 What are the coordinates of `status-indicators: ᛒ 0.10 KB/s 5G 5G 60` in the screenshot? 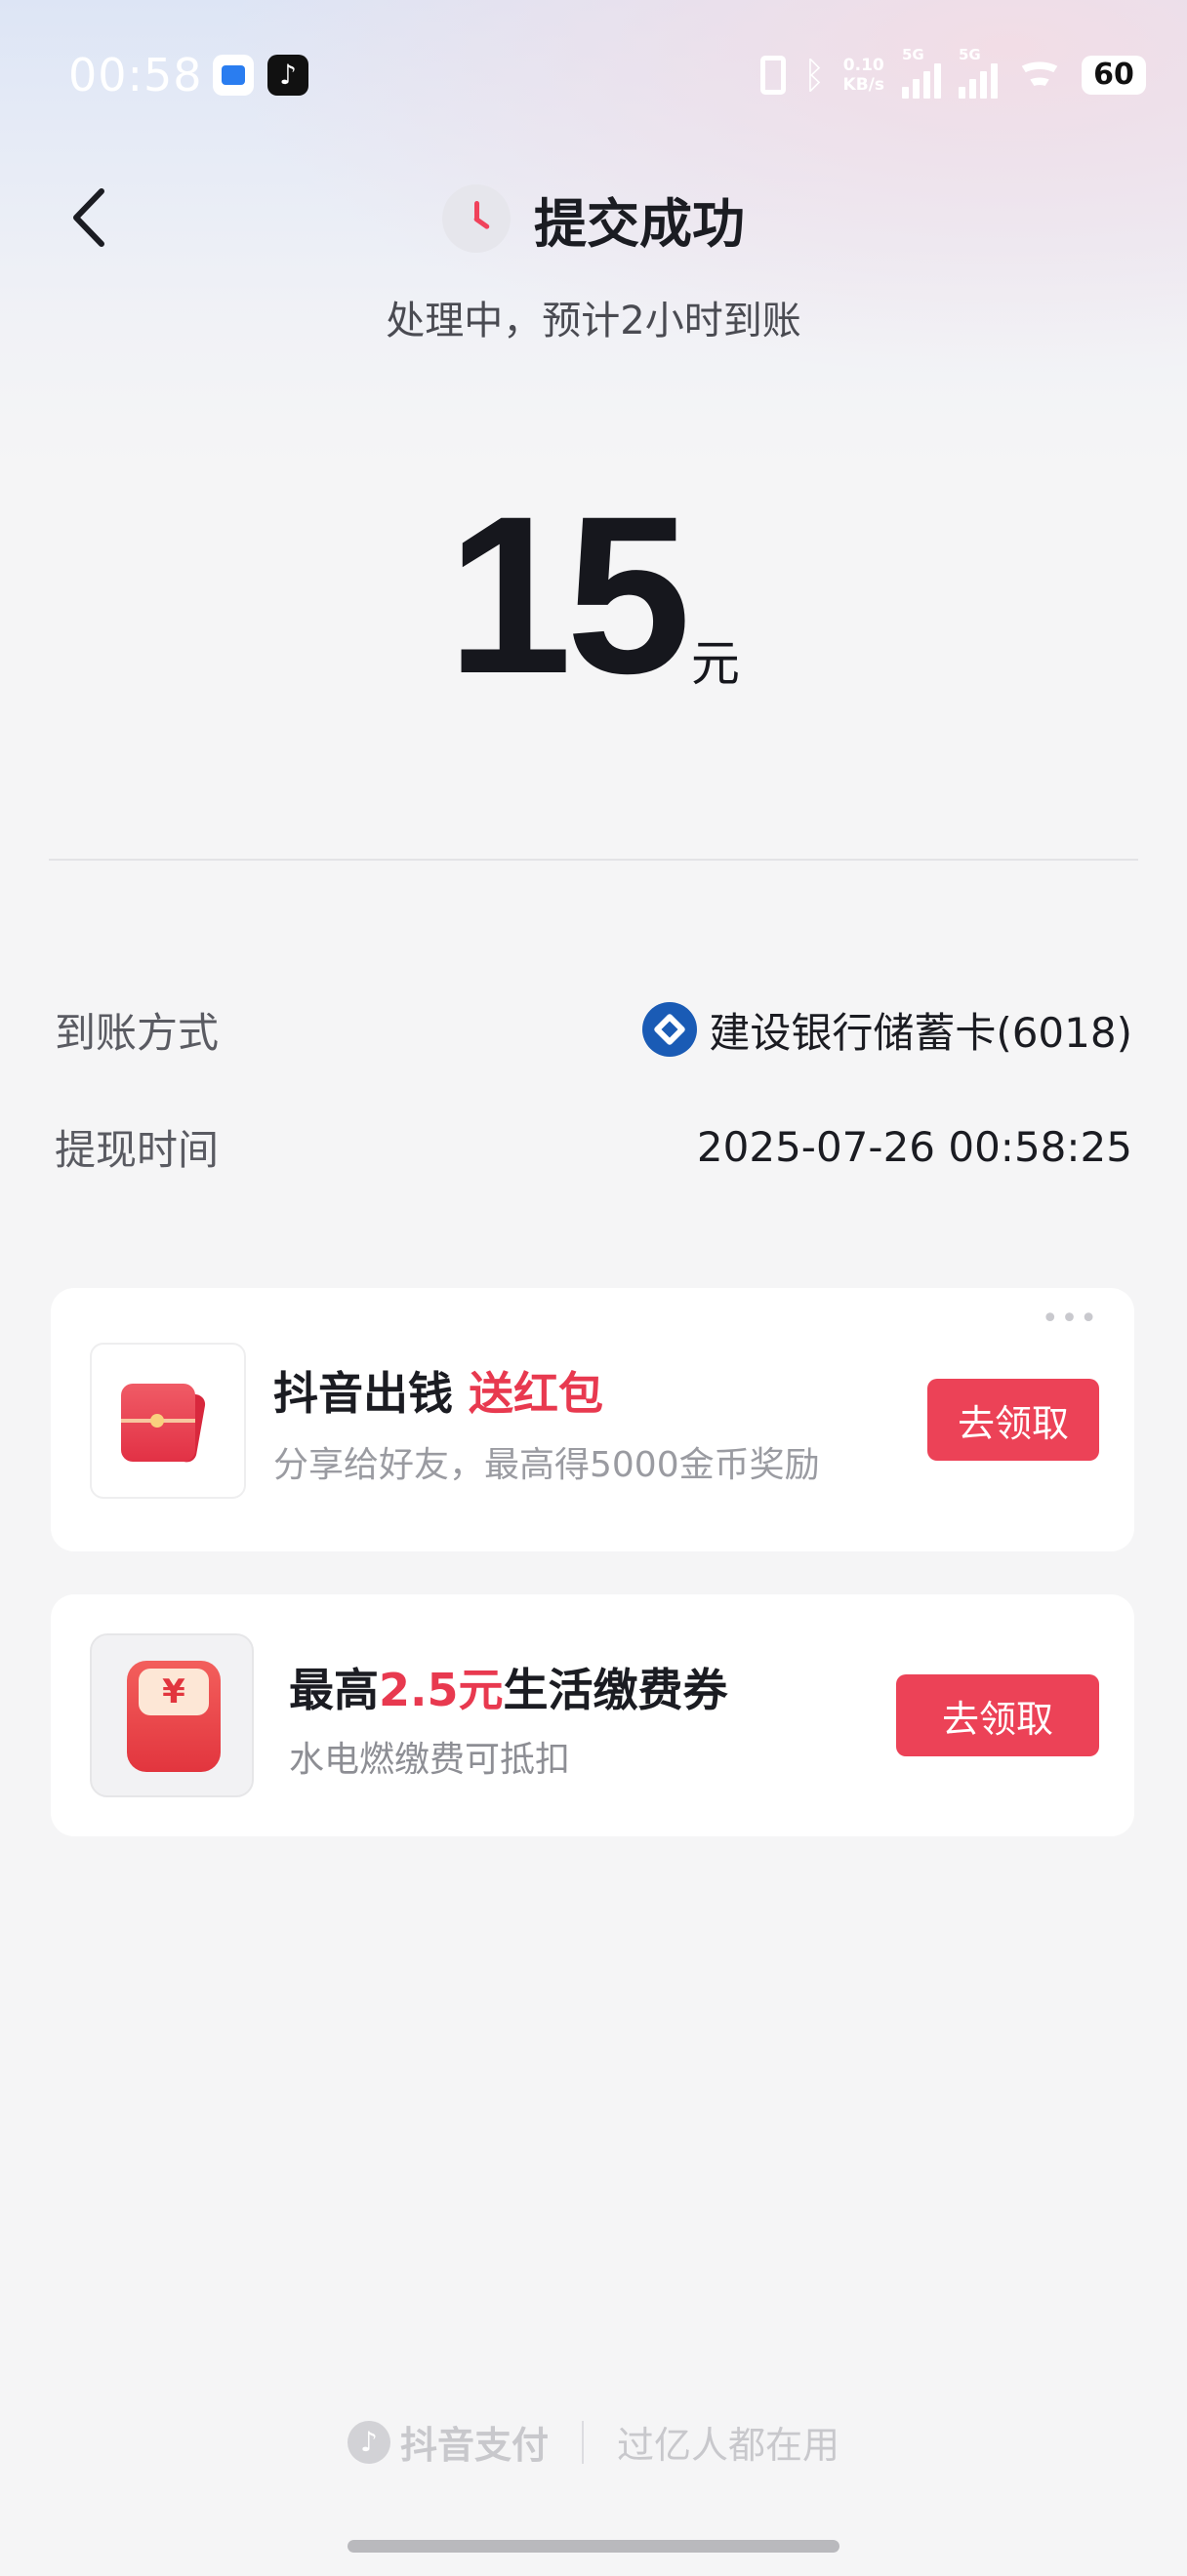 It's located at (952, 72).